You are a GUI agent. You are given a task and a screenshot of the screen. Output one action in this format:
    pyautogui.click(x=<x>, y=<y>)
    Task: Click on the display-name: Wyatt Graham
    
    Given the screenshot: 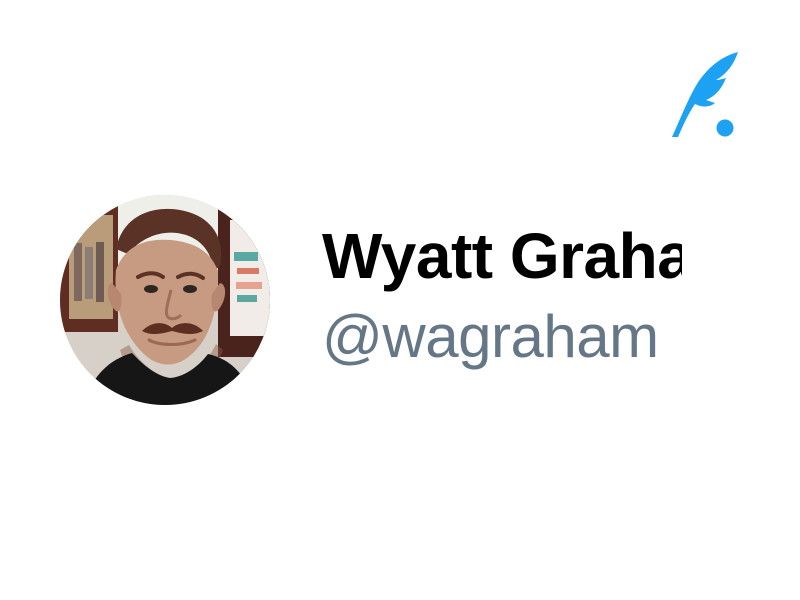 What is the action you would take?
    pyautogui.click(x=502, y=256)
    